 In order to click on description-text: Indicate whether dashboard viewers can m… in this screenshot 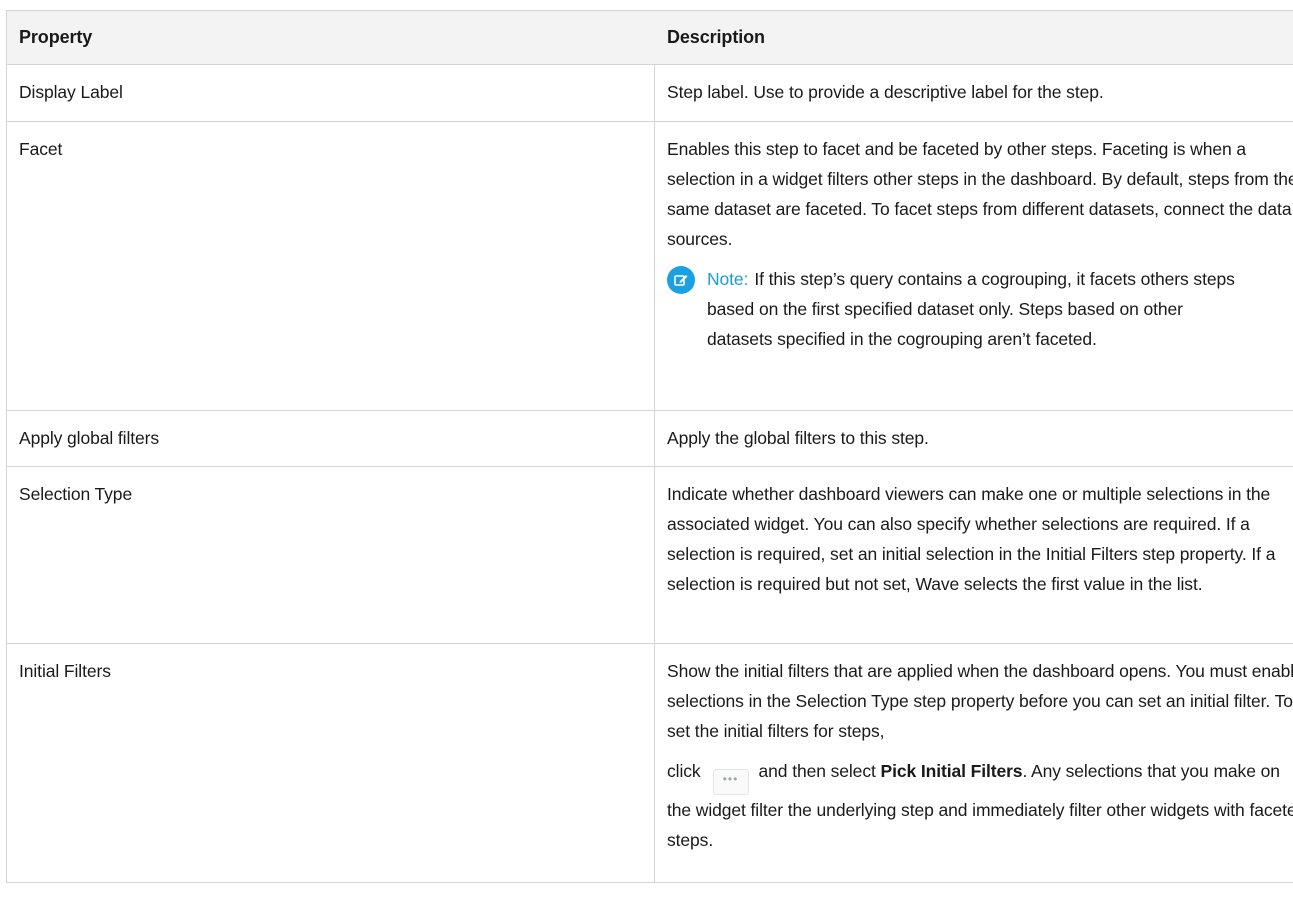, I will do `click(971, 539)`.